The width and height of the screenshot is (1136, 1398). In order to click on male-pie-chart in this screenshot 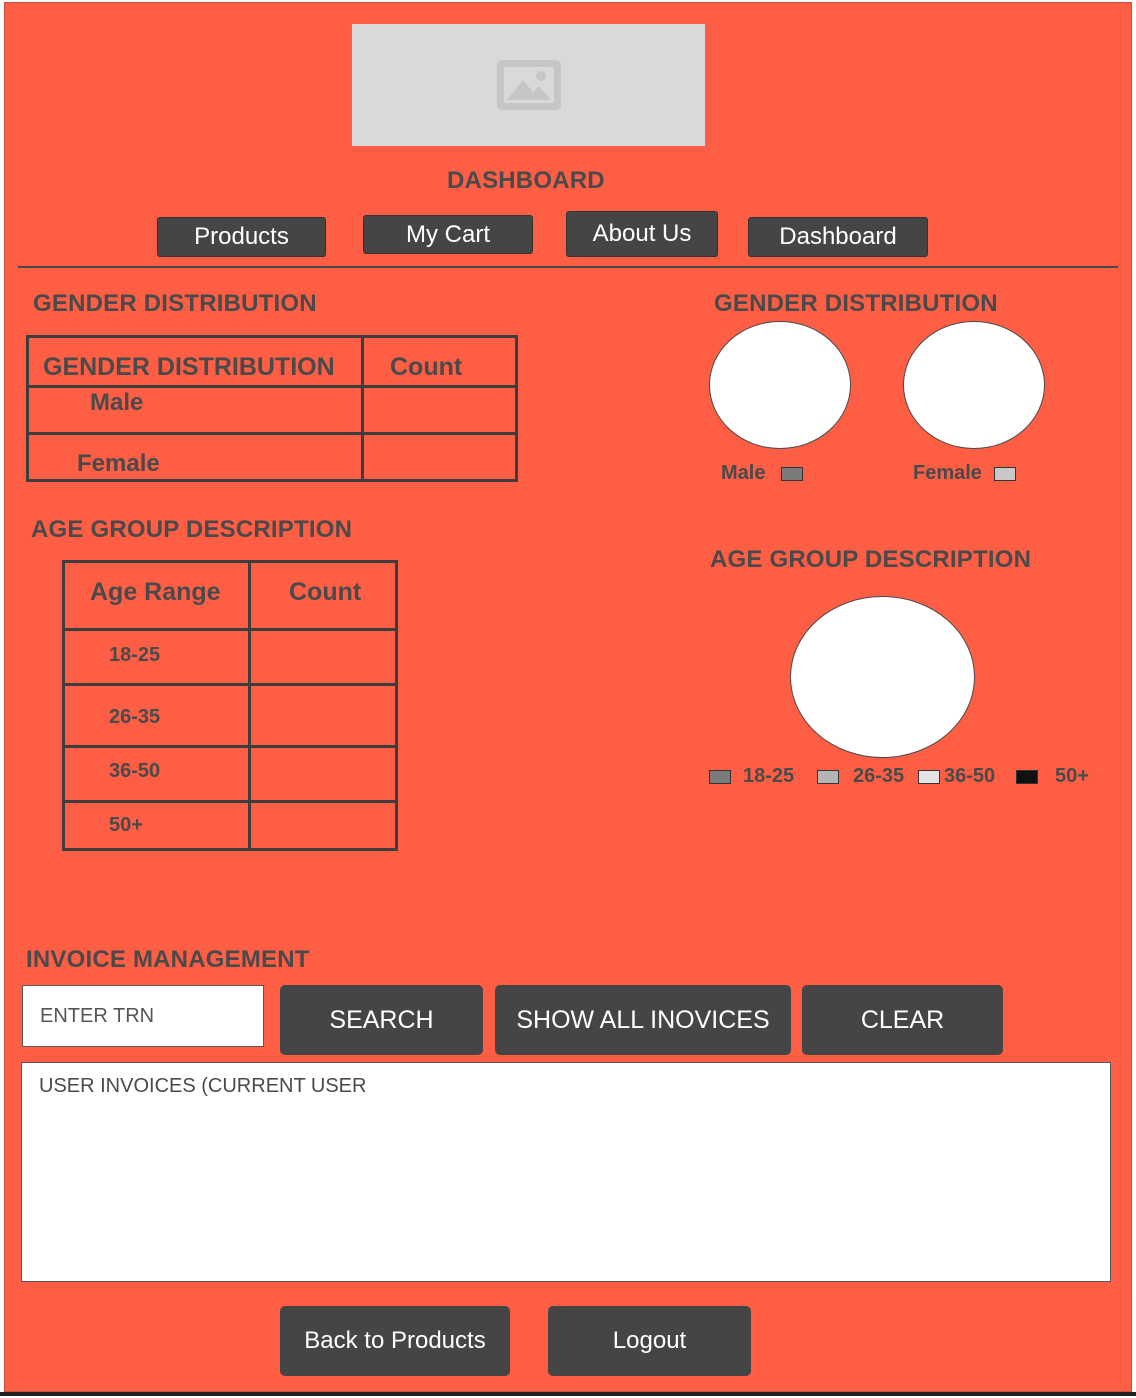, I will do `click(780, 385)`.